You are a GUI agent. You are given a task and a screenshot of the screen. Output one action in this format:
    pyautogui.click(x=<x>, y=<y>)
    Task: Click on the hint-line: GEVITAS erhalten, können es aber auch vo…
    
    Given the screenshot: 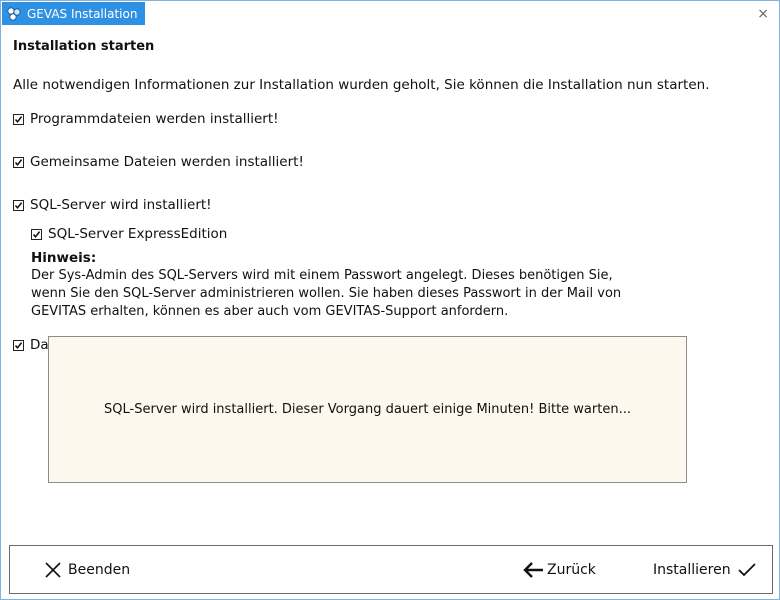 What is the action you would take?
    pyautogui.click(x=270, y=311)
    